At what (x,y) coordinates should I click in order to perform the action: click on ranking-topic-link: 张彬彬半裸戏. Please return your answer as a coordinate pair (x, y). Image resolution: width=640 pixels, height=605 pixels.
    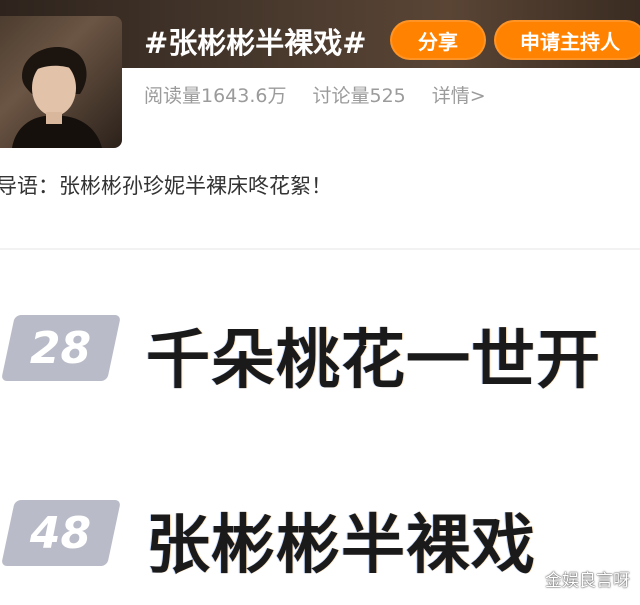
    Looking at the image, I should click on (341, 540).